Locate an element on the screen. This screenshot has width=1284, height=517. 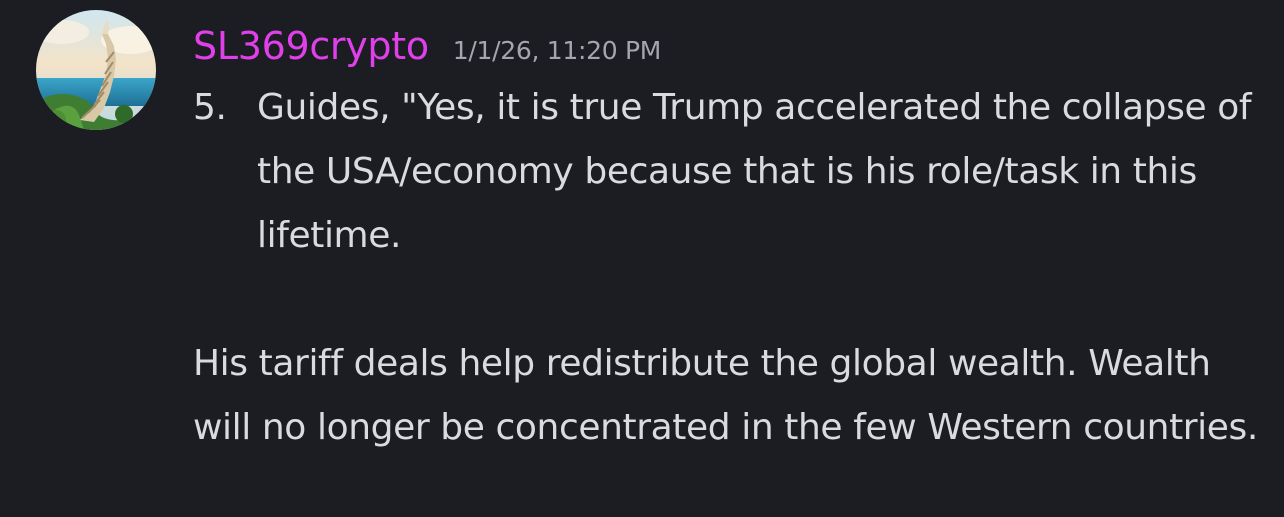
avatar is located at coordinates (96, 70).